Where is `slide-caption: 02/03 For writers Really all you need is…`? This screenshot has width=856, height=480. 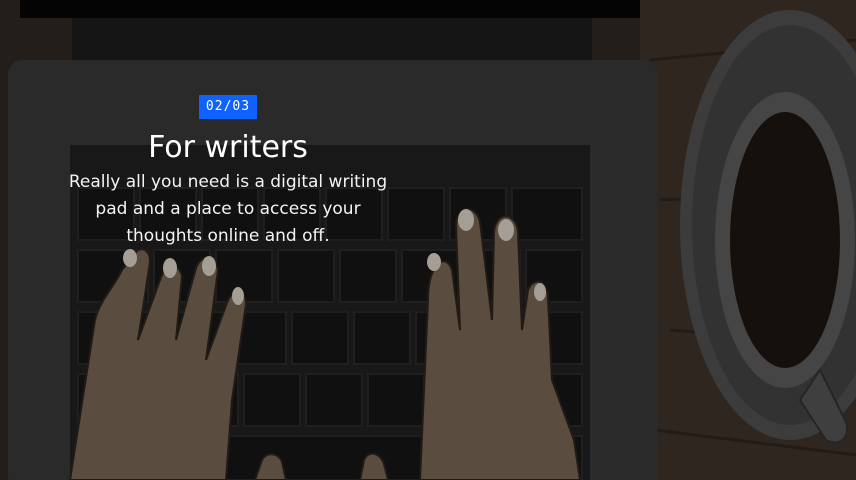
slide-caption: 02/03 For writers Really all you need is… is located at coordinates (228, 172).